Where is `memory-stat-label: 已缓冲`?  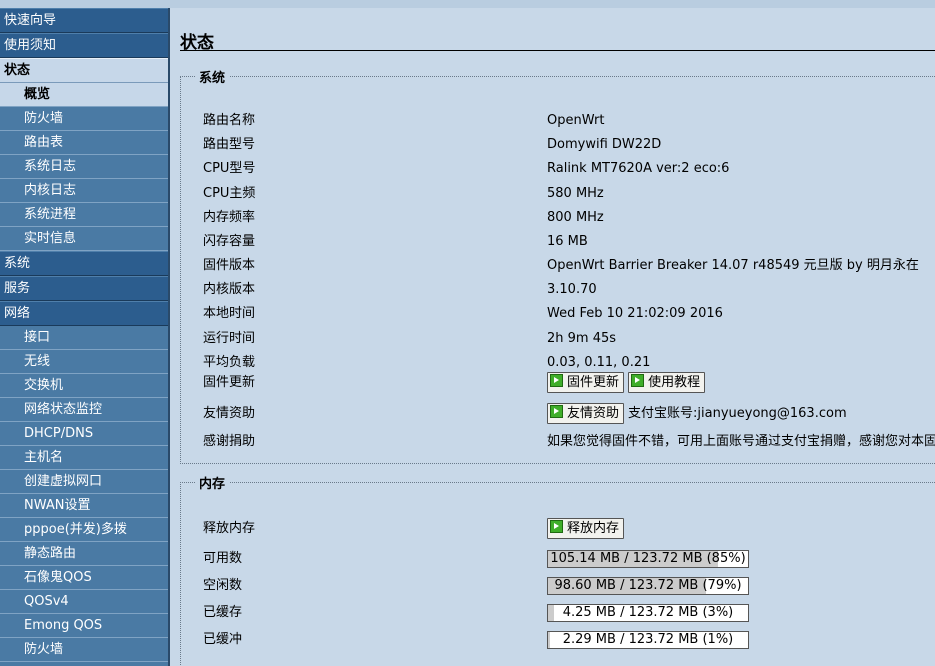 memory-stat-label: 已缓冲 is located at coordinates (223, 639).